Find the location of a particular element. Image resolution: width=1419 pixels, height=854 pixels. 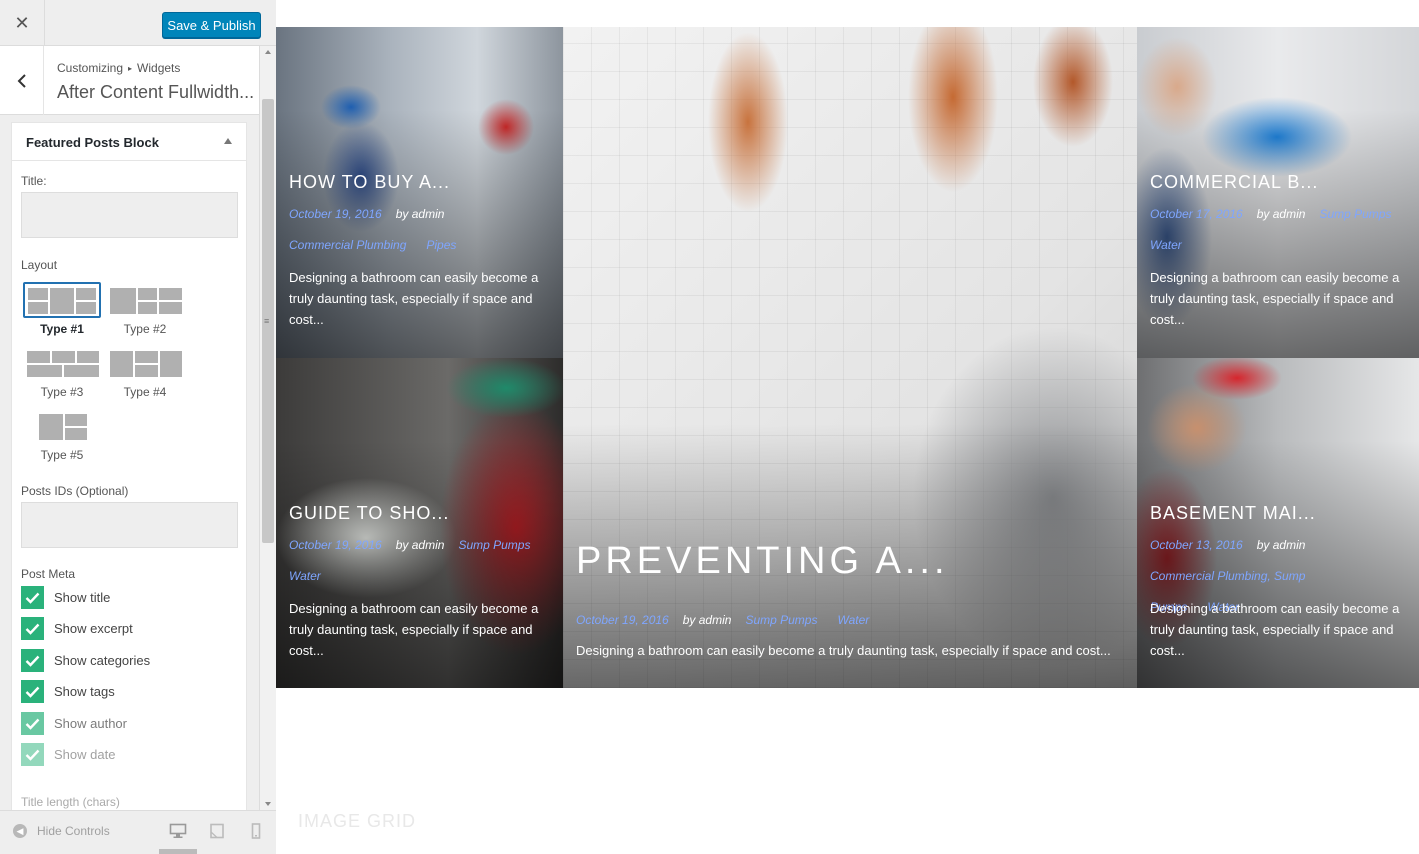

layout-type-4: Type #4 is located at coordinates (145, 371).